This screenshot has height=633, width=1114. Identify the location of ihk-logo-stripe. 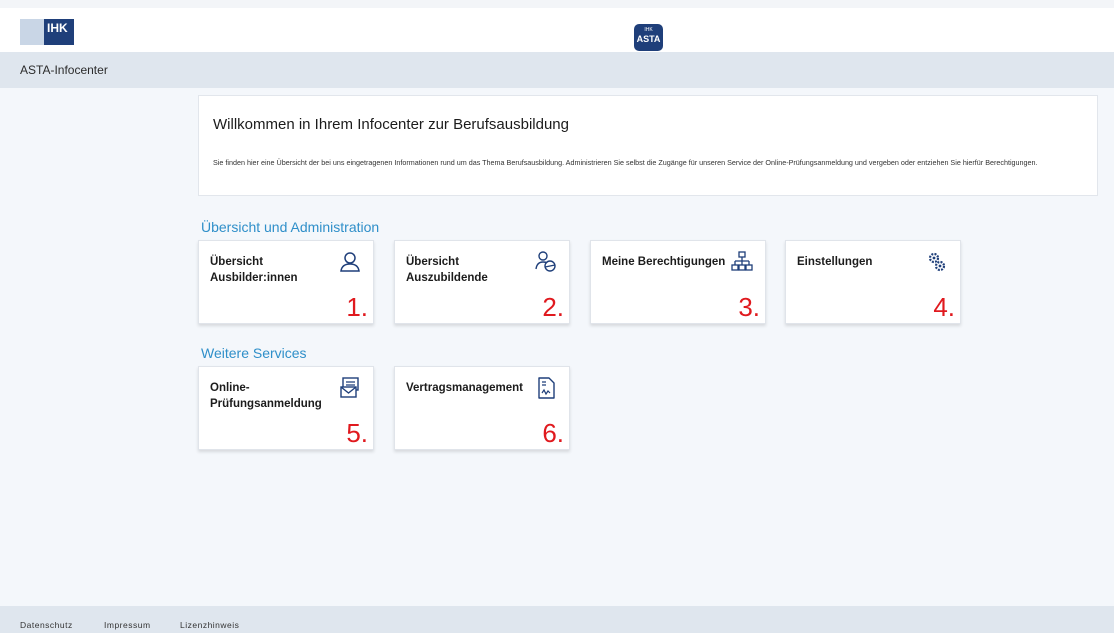
(32, 32).